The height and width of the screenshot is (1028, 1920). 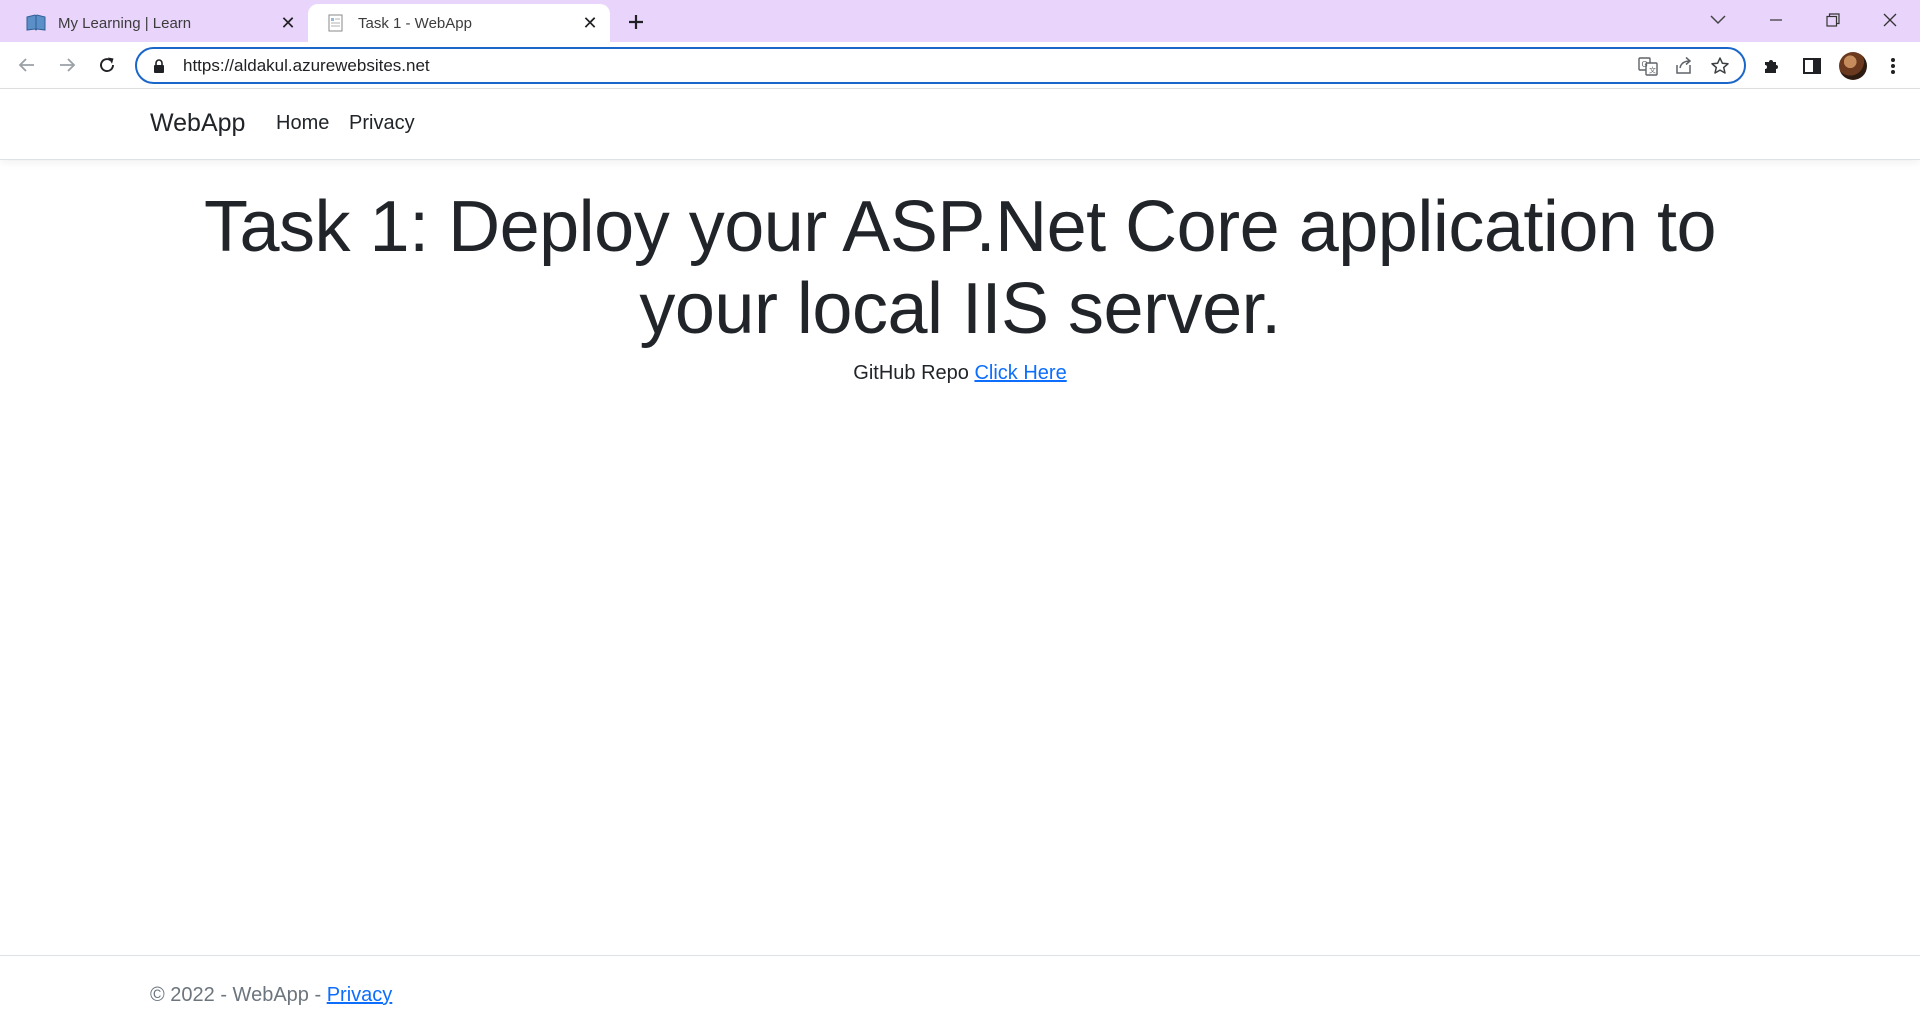 I want to click on share-button, so click(x=1684, y=66).